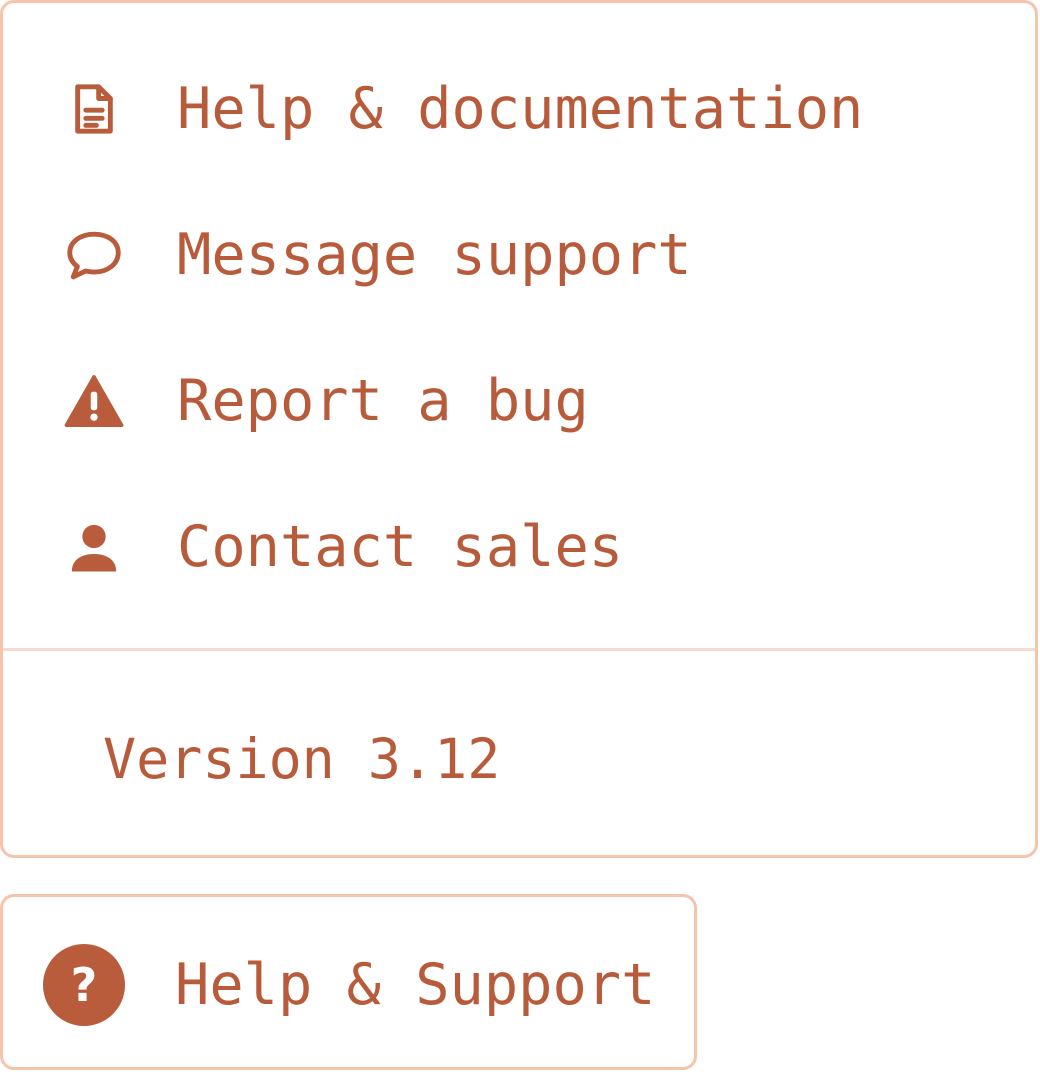 This screenshot has height=1072, width=1040. I want to click on menu-divider, so click(519, 649).